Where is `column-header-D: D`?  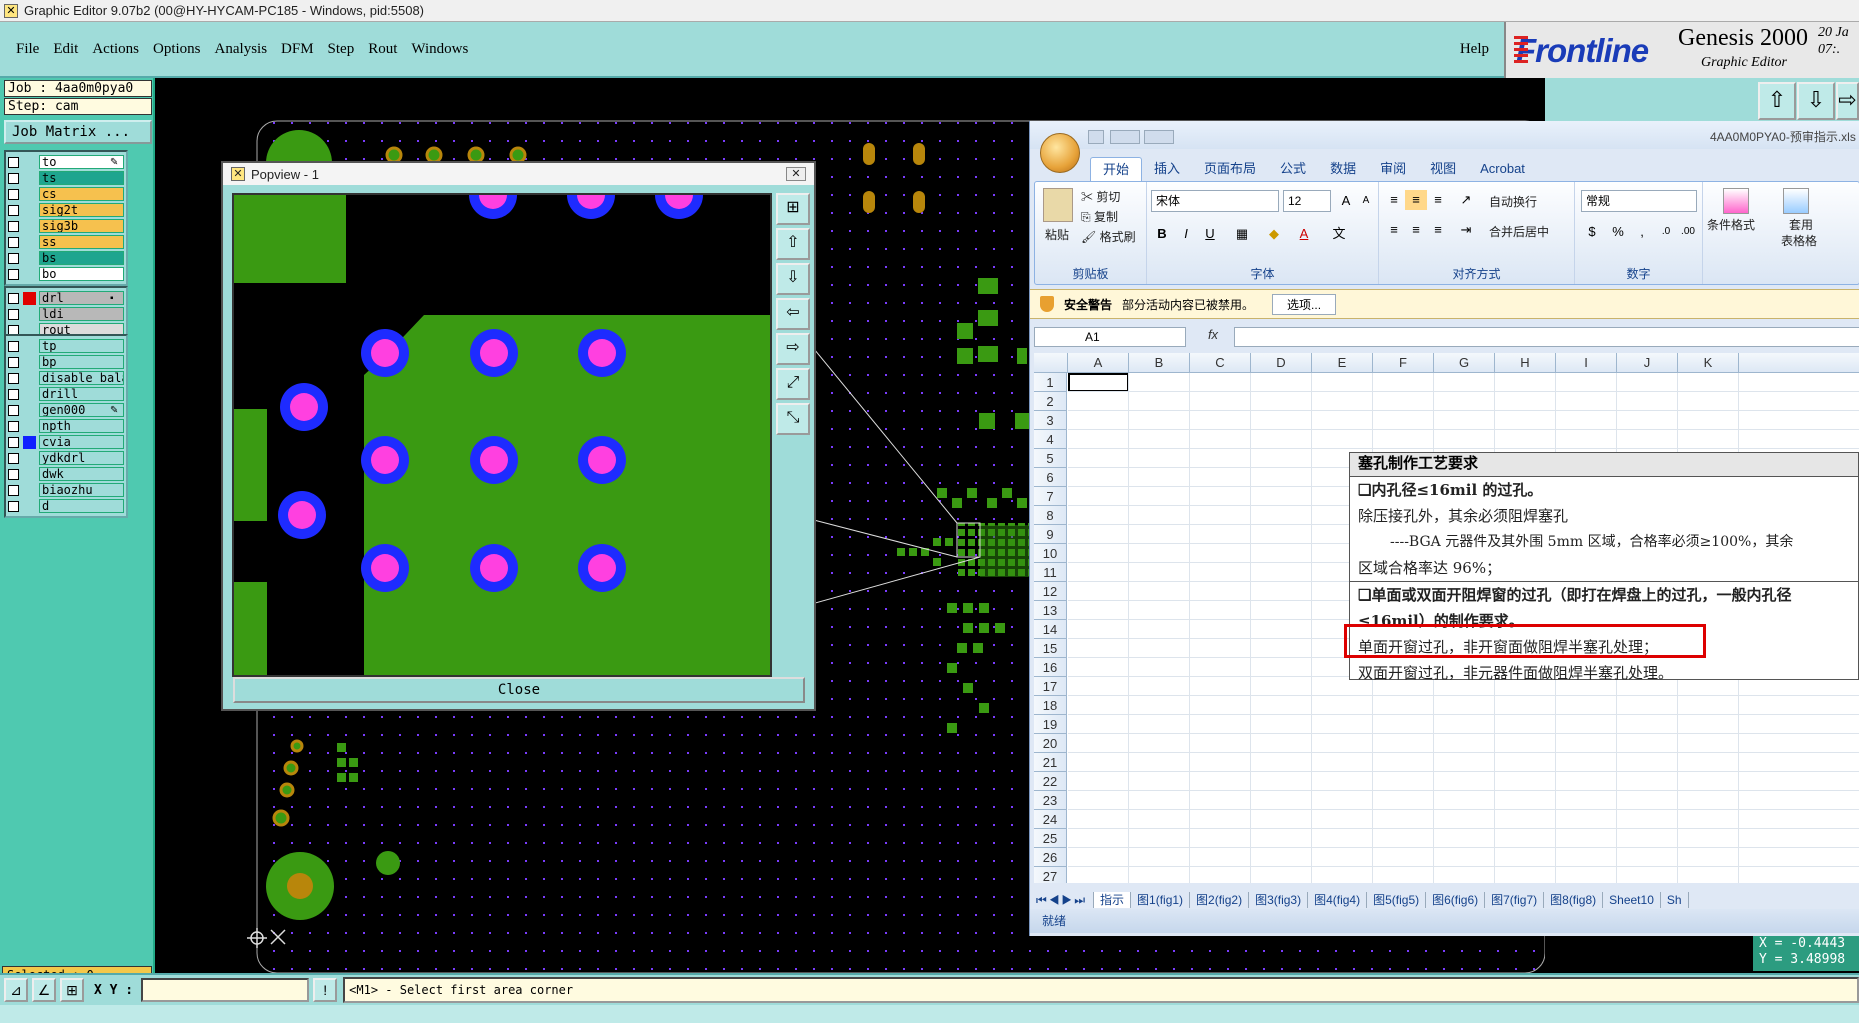
column-header-D: D is located at coordinates (1281, 363).